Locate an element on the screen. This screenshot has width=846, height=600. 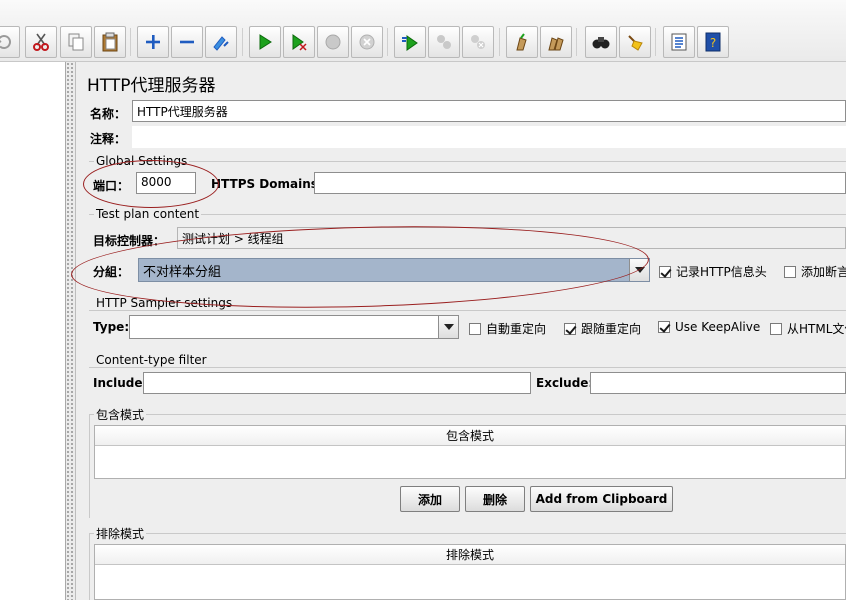
remote-stop-icon is located at coordinates (444, 42).